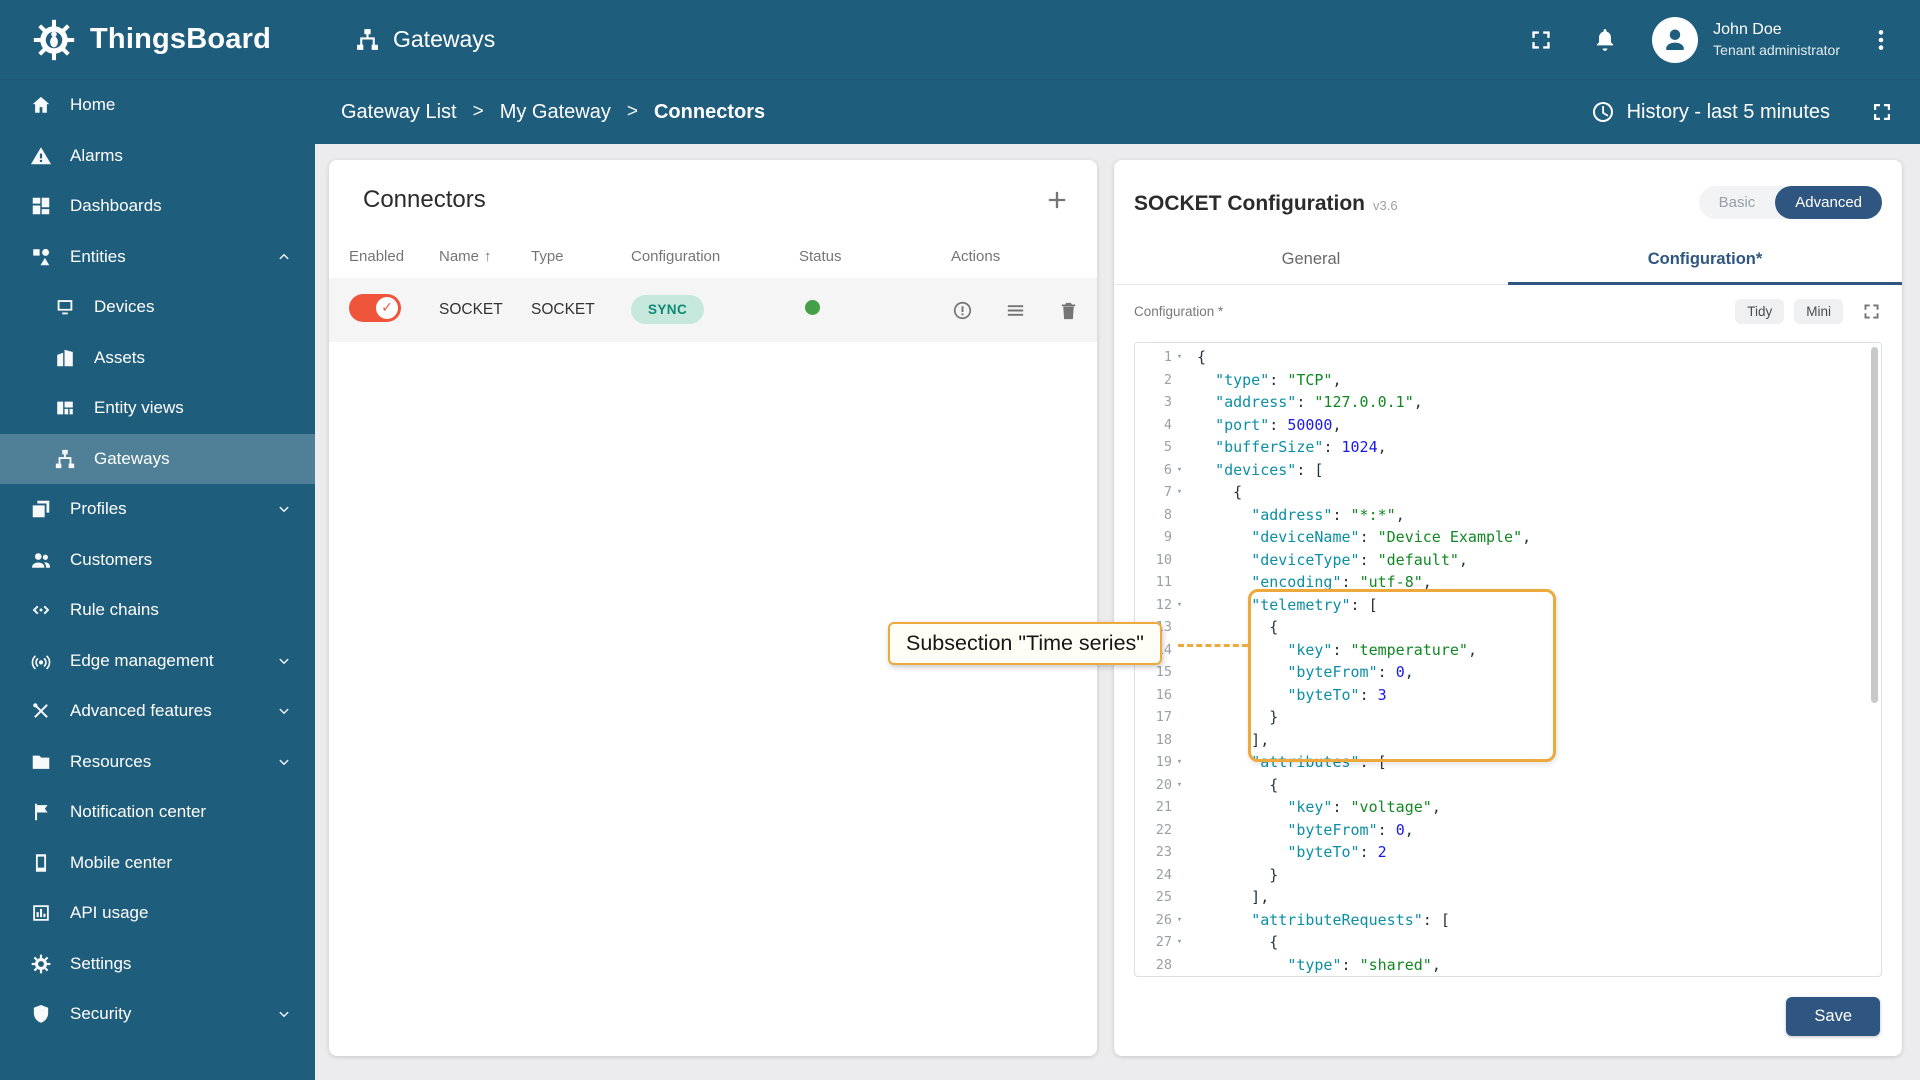 The height and width of the screenshot is (1080, 1920). Describe the element at coordinates (157, 307) in the screenshot. I see `sidebar-item-devices: Devices` at that location.